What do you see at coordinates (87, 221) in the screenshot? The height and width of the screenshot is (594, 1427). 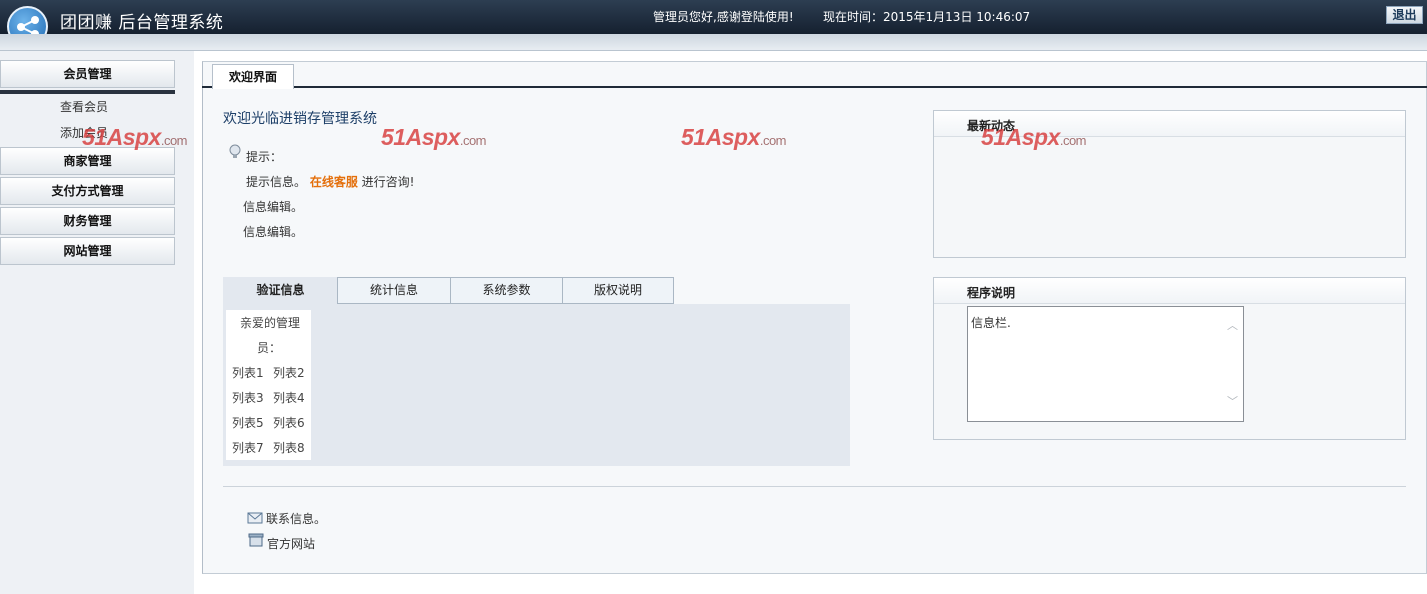 I see `menu-finance-management: 财务管理` at bounding box center [87, 221].